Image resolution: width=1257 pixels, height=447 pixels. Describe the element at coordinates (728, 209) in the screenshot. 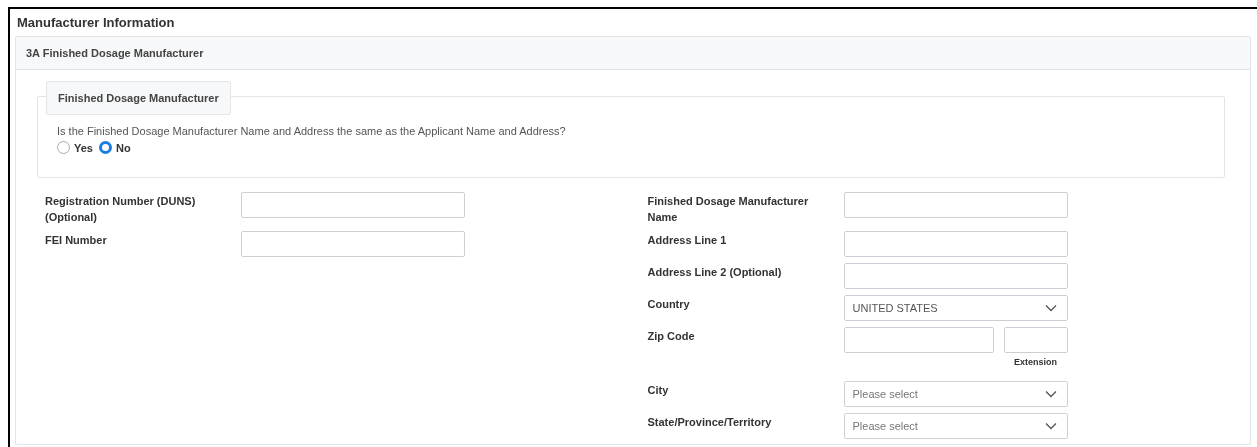

I see `field-label: Finished Dosage Manufacturer Name` at that location.